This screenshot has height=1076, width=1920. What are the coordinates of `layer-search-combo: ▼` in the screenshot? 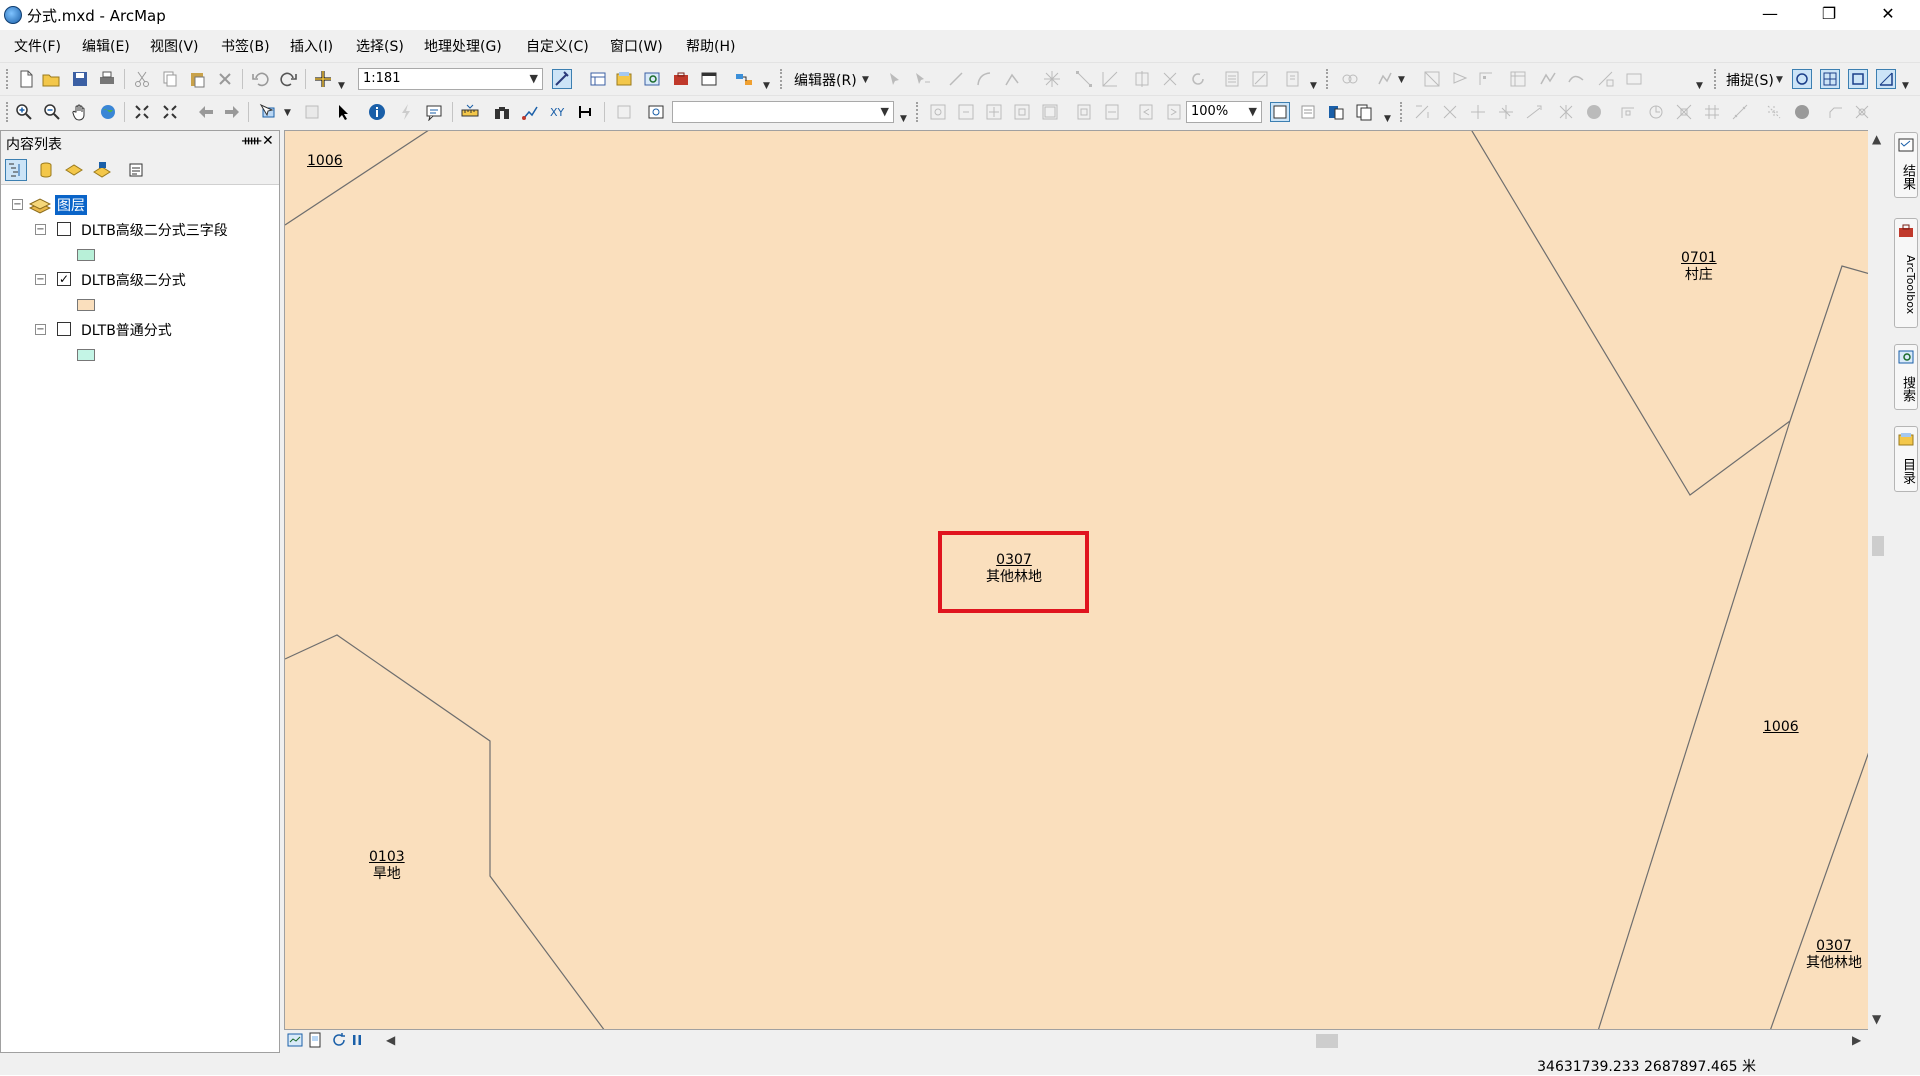 It's located at (783, 112).